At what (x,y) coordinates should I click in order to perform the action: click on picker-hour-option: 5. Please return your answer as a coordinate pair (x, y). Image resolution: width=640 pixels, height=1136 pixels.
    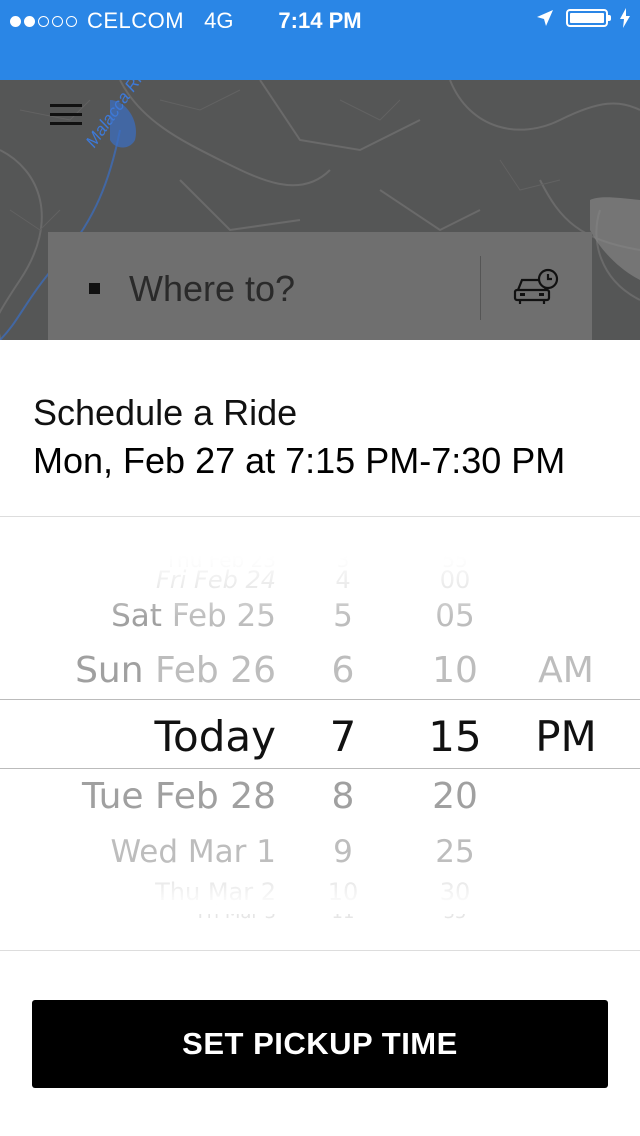
    Looking at the image, I should click on (343, 616).